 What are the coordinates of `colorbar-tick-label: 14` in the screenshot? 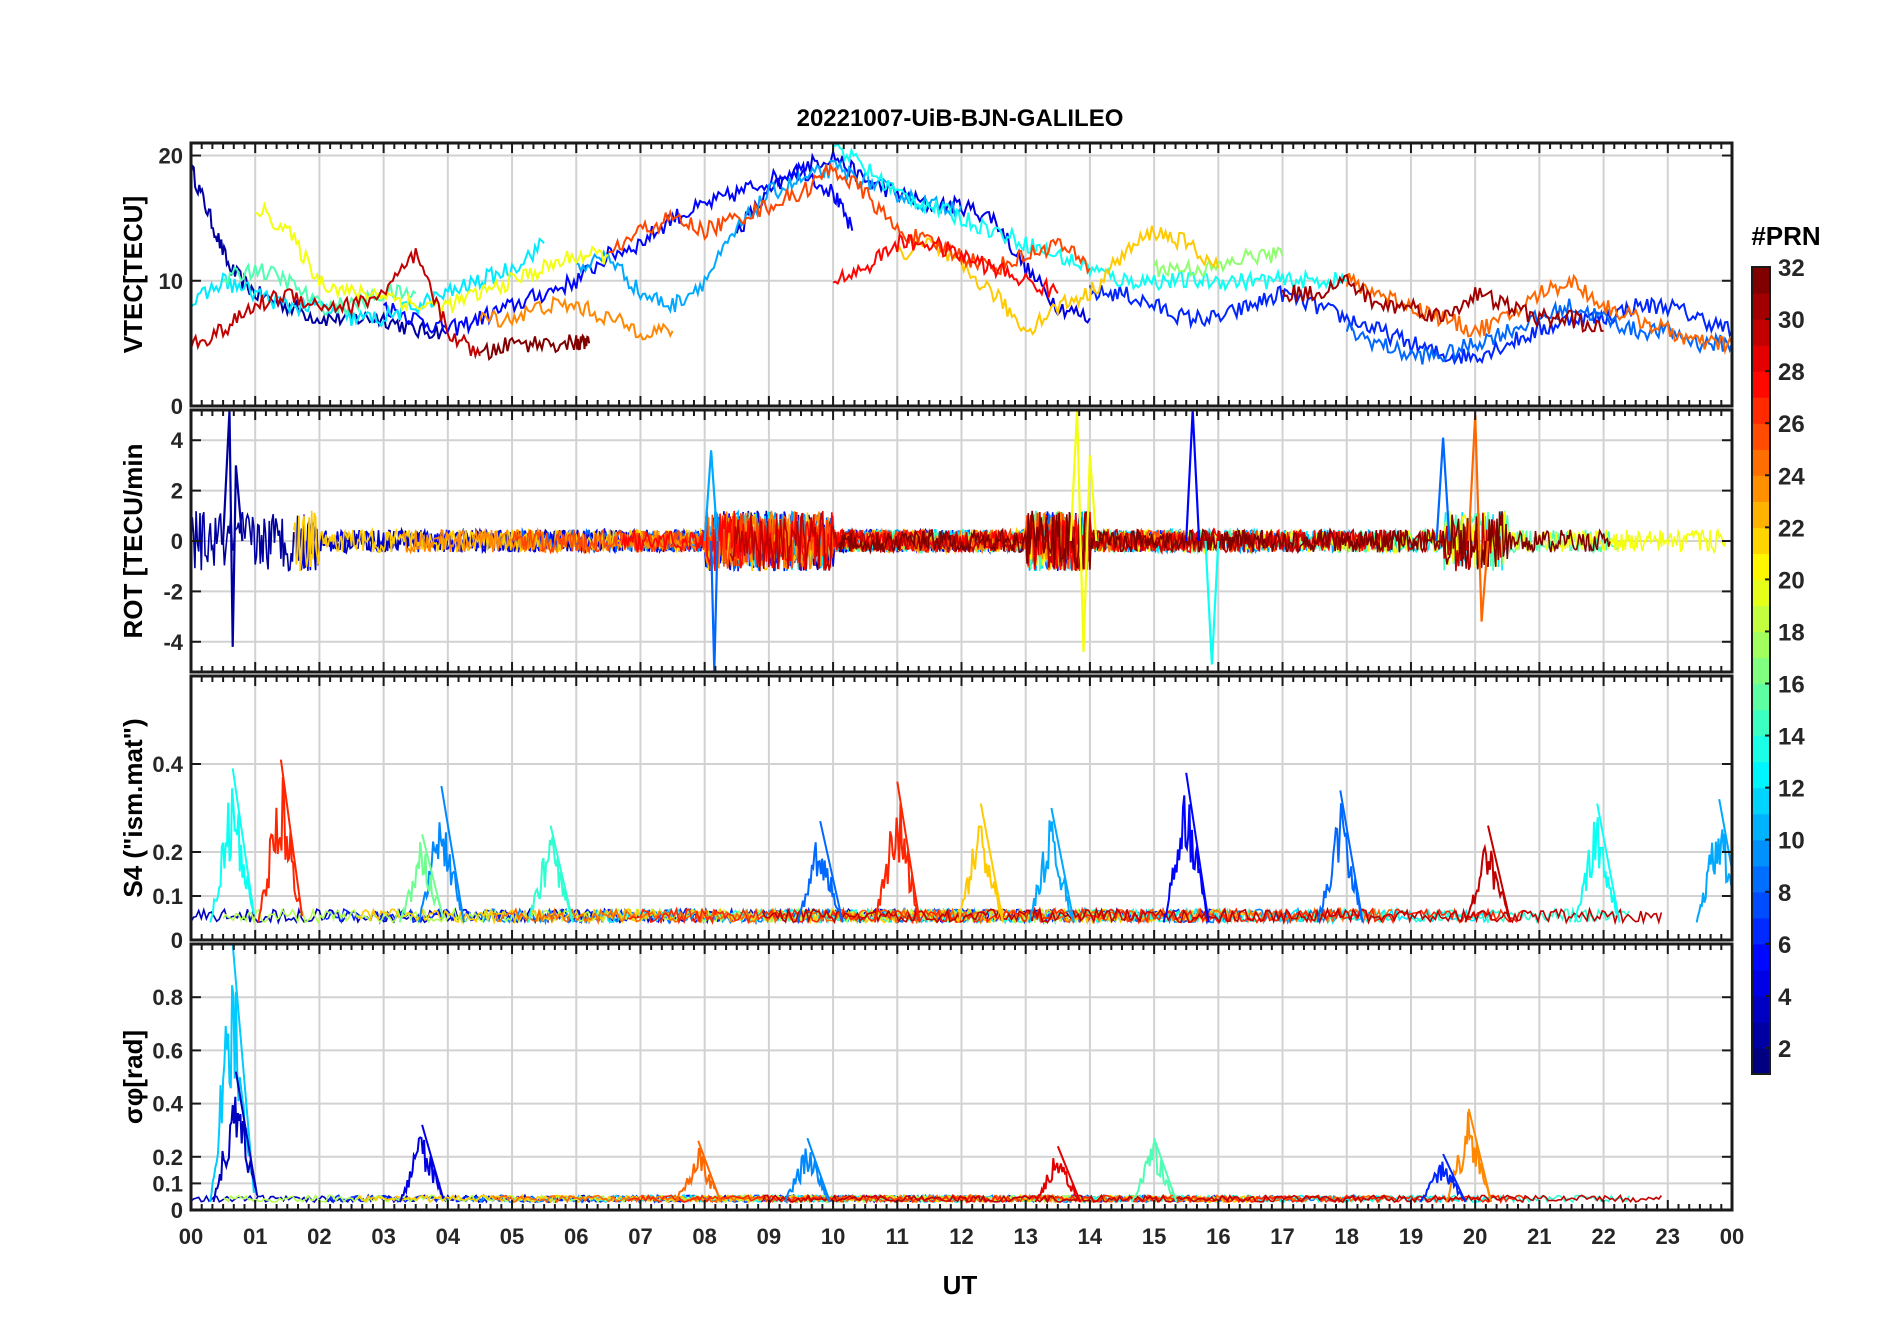 It's located at (1791, 737).